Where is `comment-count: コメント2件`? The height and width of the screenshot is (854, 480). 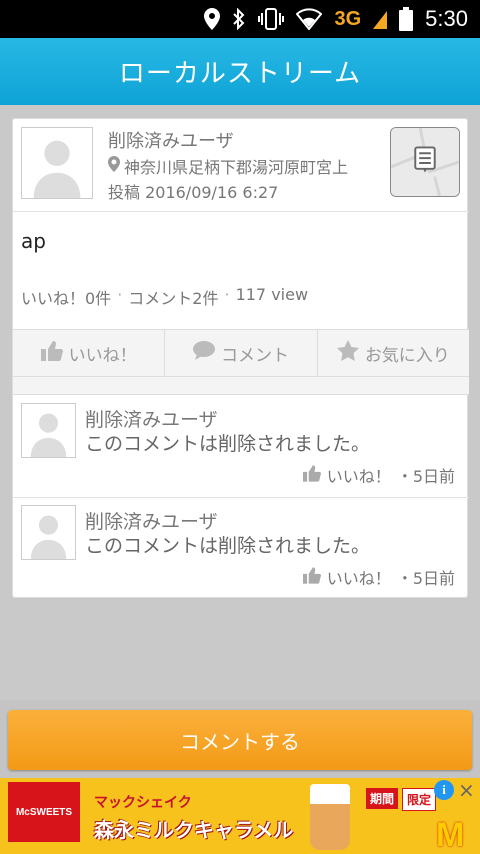 comment-count: コメント2件 is located at coordinates (173, 297).